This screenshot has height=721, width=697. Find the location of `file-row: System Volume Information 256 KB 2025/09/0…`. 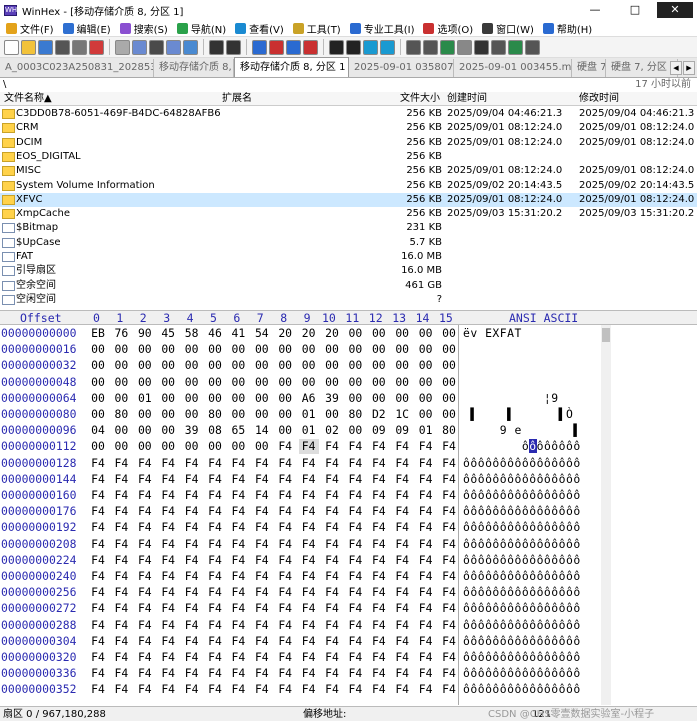

file-row: System Volume Information 256 KB 2025/09/0… is located at coordinates (348, 186).